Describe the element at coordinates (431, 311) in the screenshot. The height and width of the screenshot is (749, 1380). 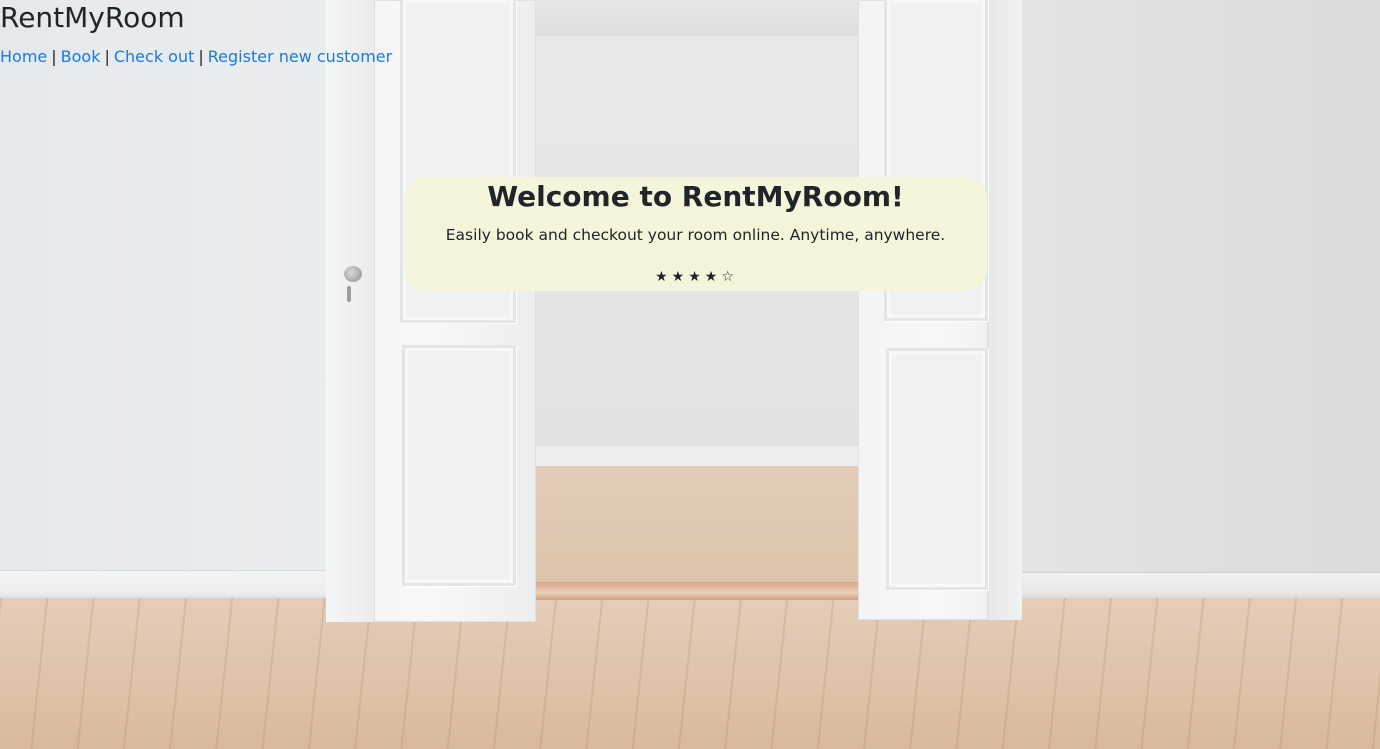
I see `left-door` at that location.